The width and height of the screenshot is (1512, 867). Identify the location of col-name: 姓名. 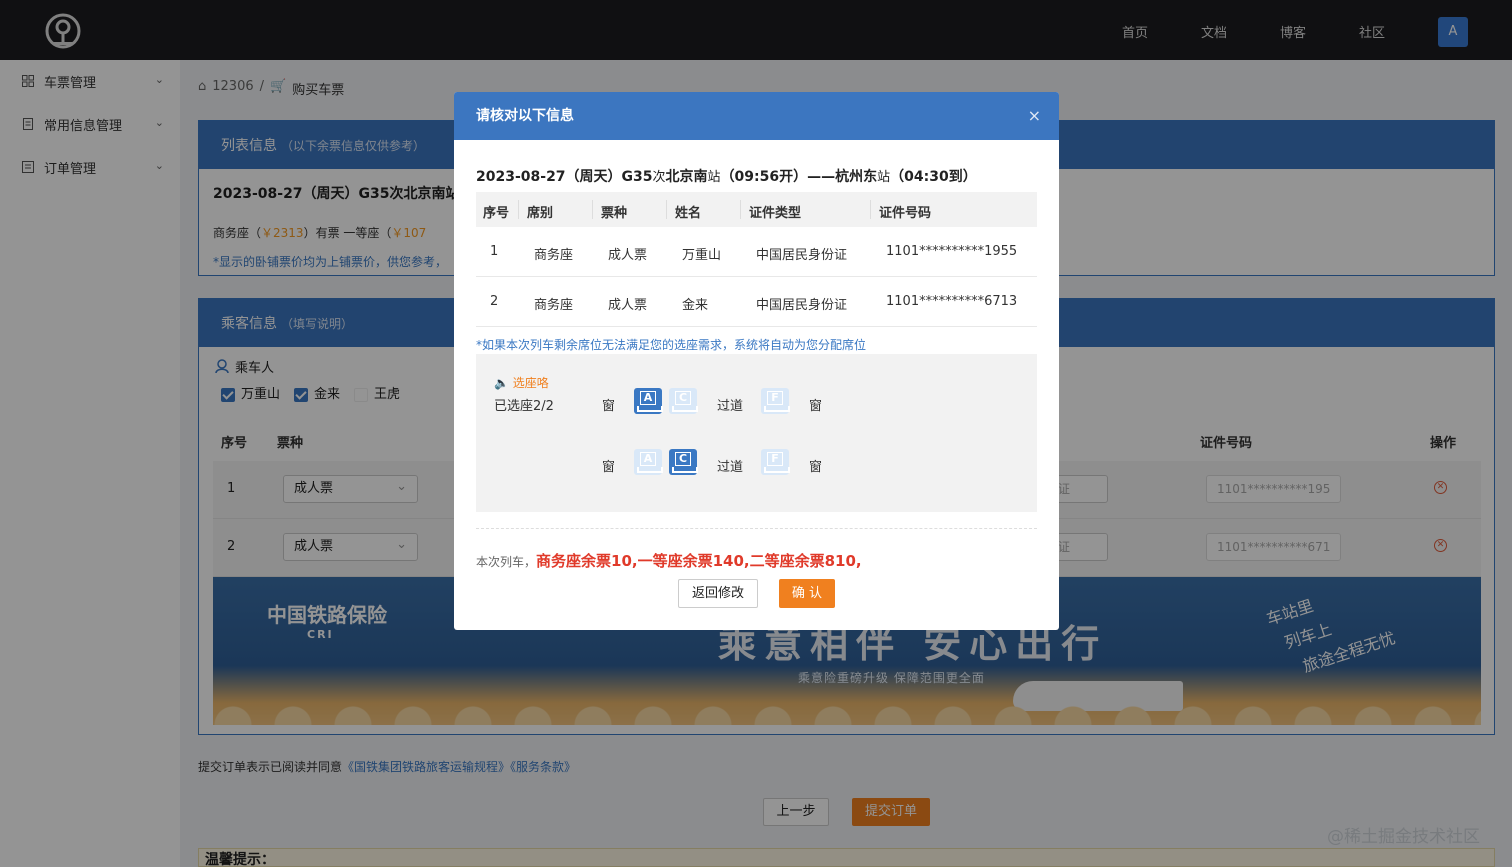
(688, 213).